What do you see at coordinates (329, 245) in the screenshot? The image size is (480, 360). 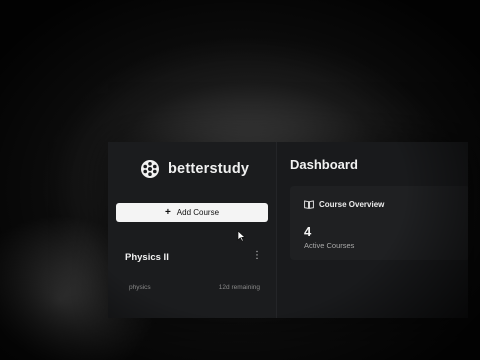 I see `active-courses-label: Active Courses` at bounding box center [329, 245].